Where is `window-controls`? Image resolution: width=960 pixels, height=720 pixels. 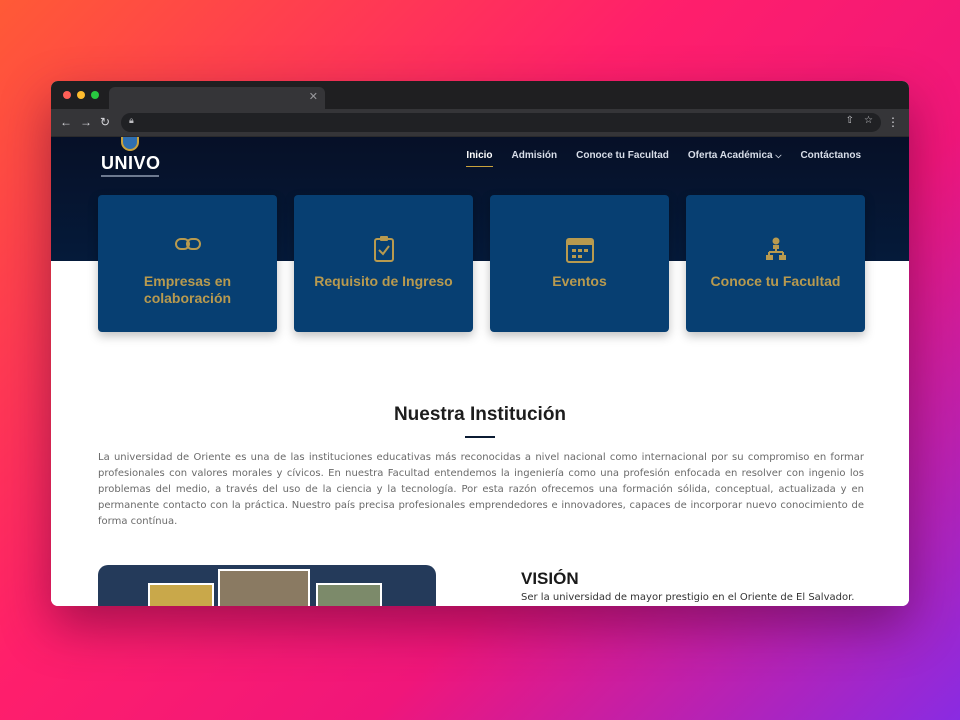
window-controls is located at coordinates (81, 95).